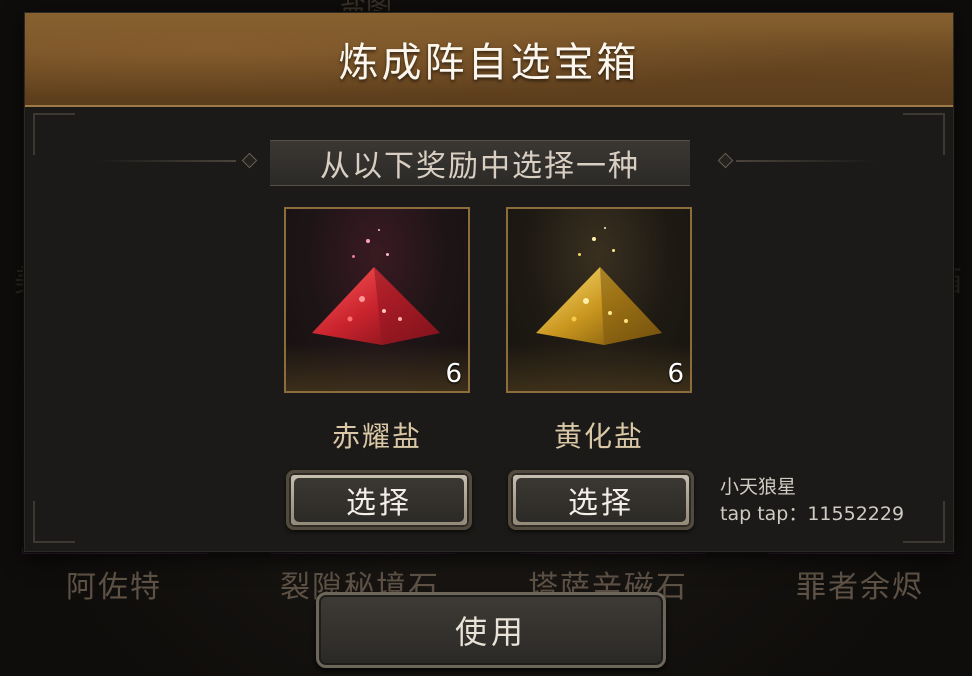 The height and width of the screenshot is (676, 972). Describe the element at coordinates (114, 587) in the screenshot. I see `background-item-label: 阿佐特` at that location.